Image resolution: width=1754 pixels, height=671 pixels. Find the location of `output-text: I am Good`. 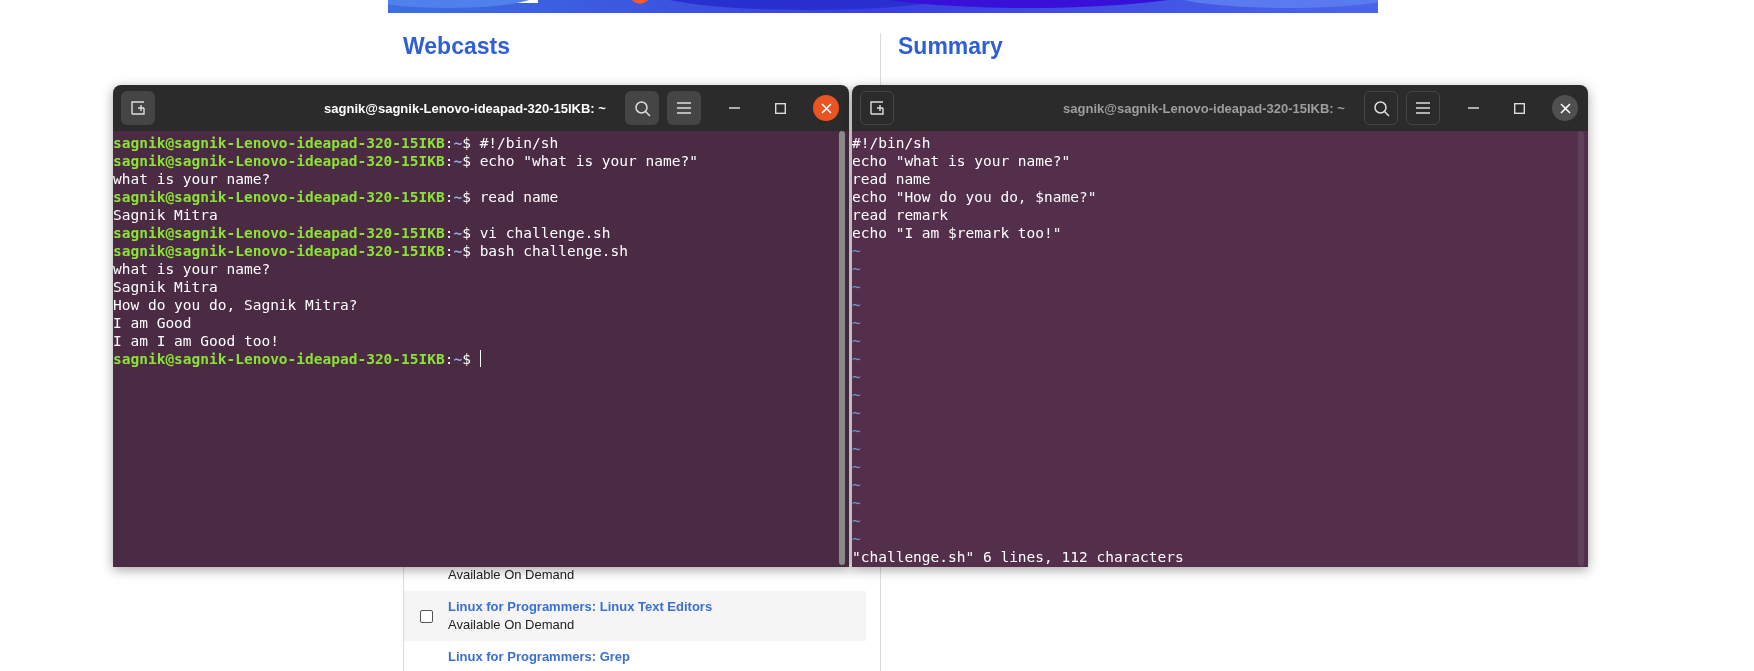

output-text: I am Good is located at coordinates (152, 323).